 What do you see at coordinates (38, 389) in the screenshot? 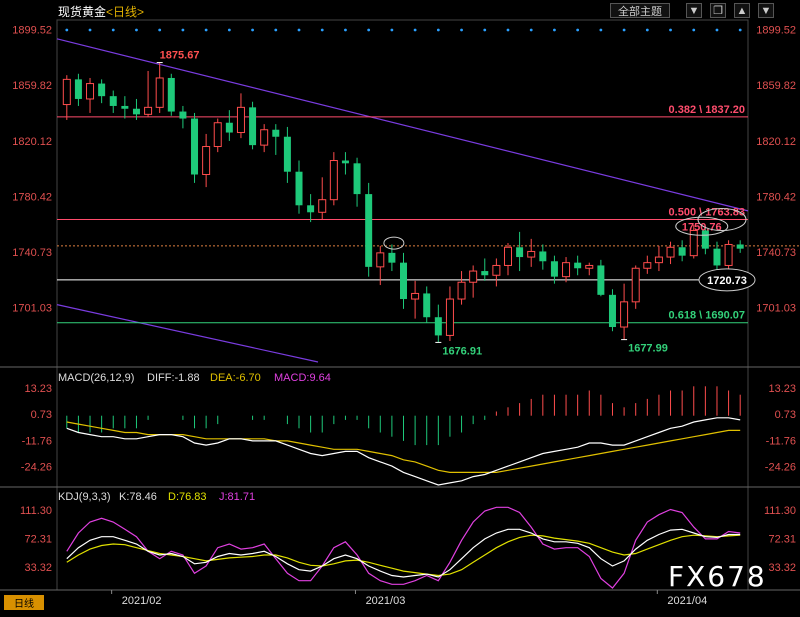
I see `macd-ytick-left: 13.23` at bounding box center [38, 389].